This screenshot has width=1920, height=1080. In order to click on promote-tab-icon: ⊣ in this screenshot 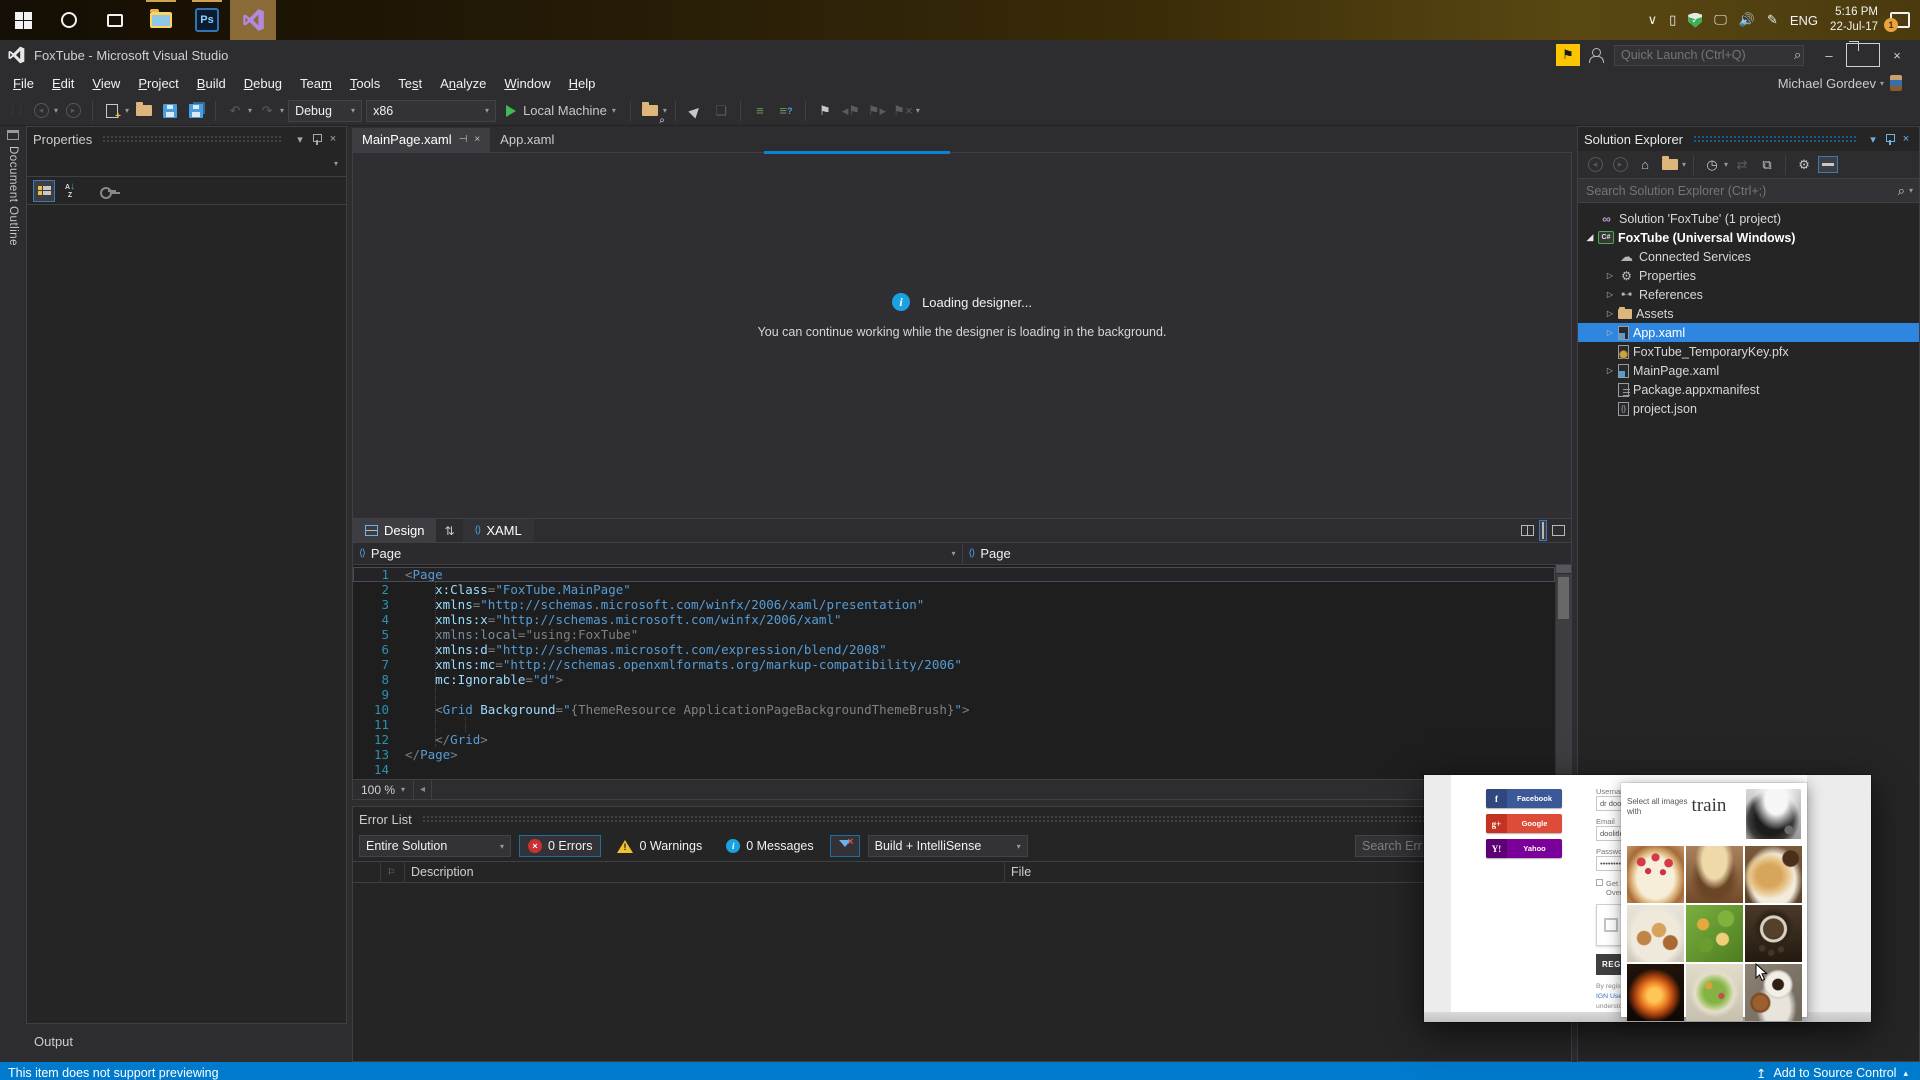, I will do `click(463, 139)`.